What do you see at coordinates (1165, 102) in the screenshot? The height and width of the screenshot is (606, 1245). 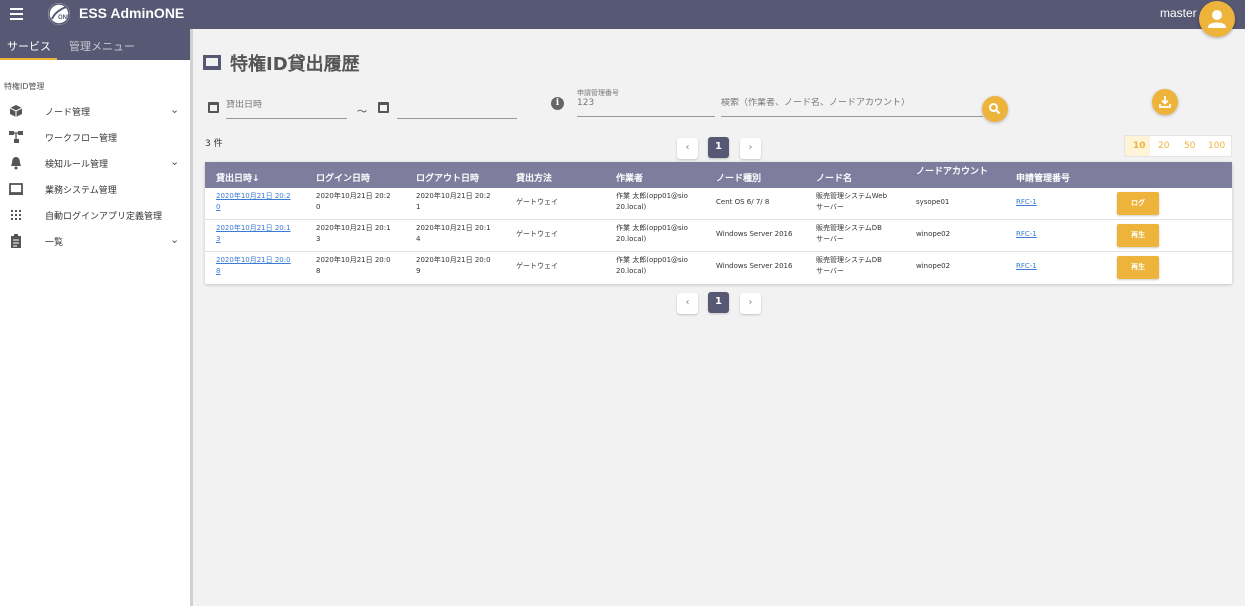 I see `download-button` at bounding box center [1165, 102].